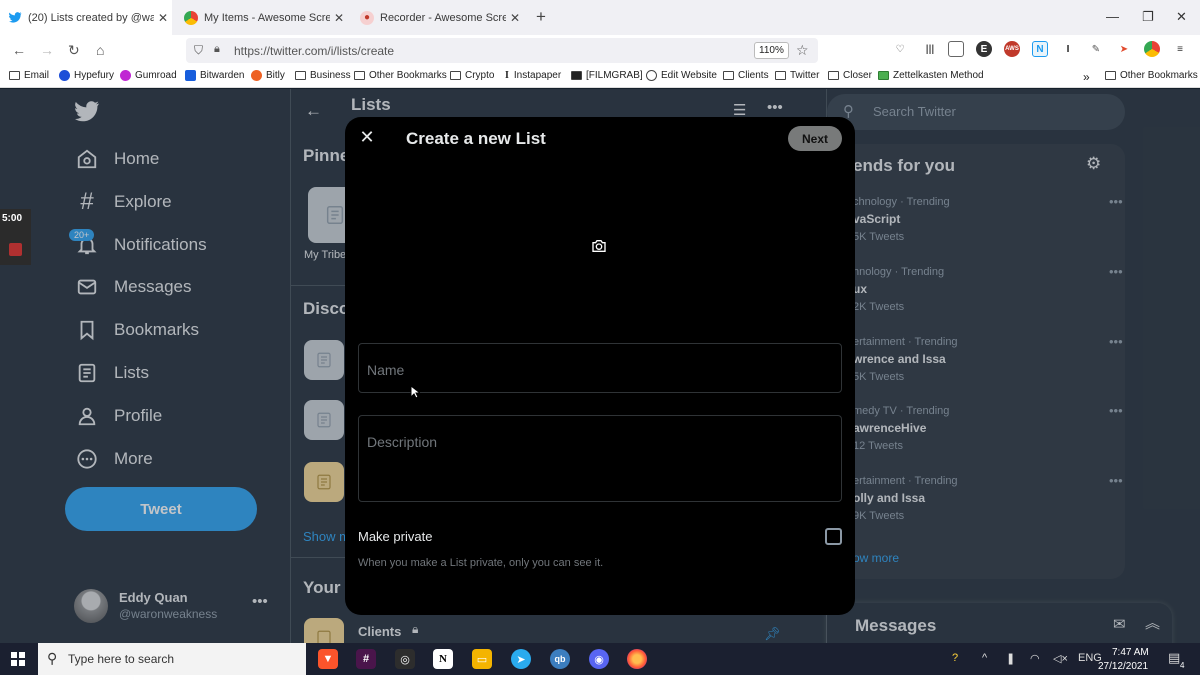 This screenshot has width=1200, height=675. Describe the element at coordinates (29, 75) in the screenshot. I see `bookmark-email: Email` at that location.